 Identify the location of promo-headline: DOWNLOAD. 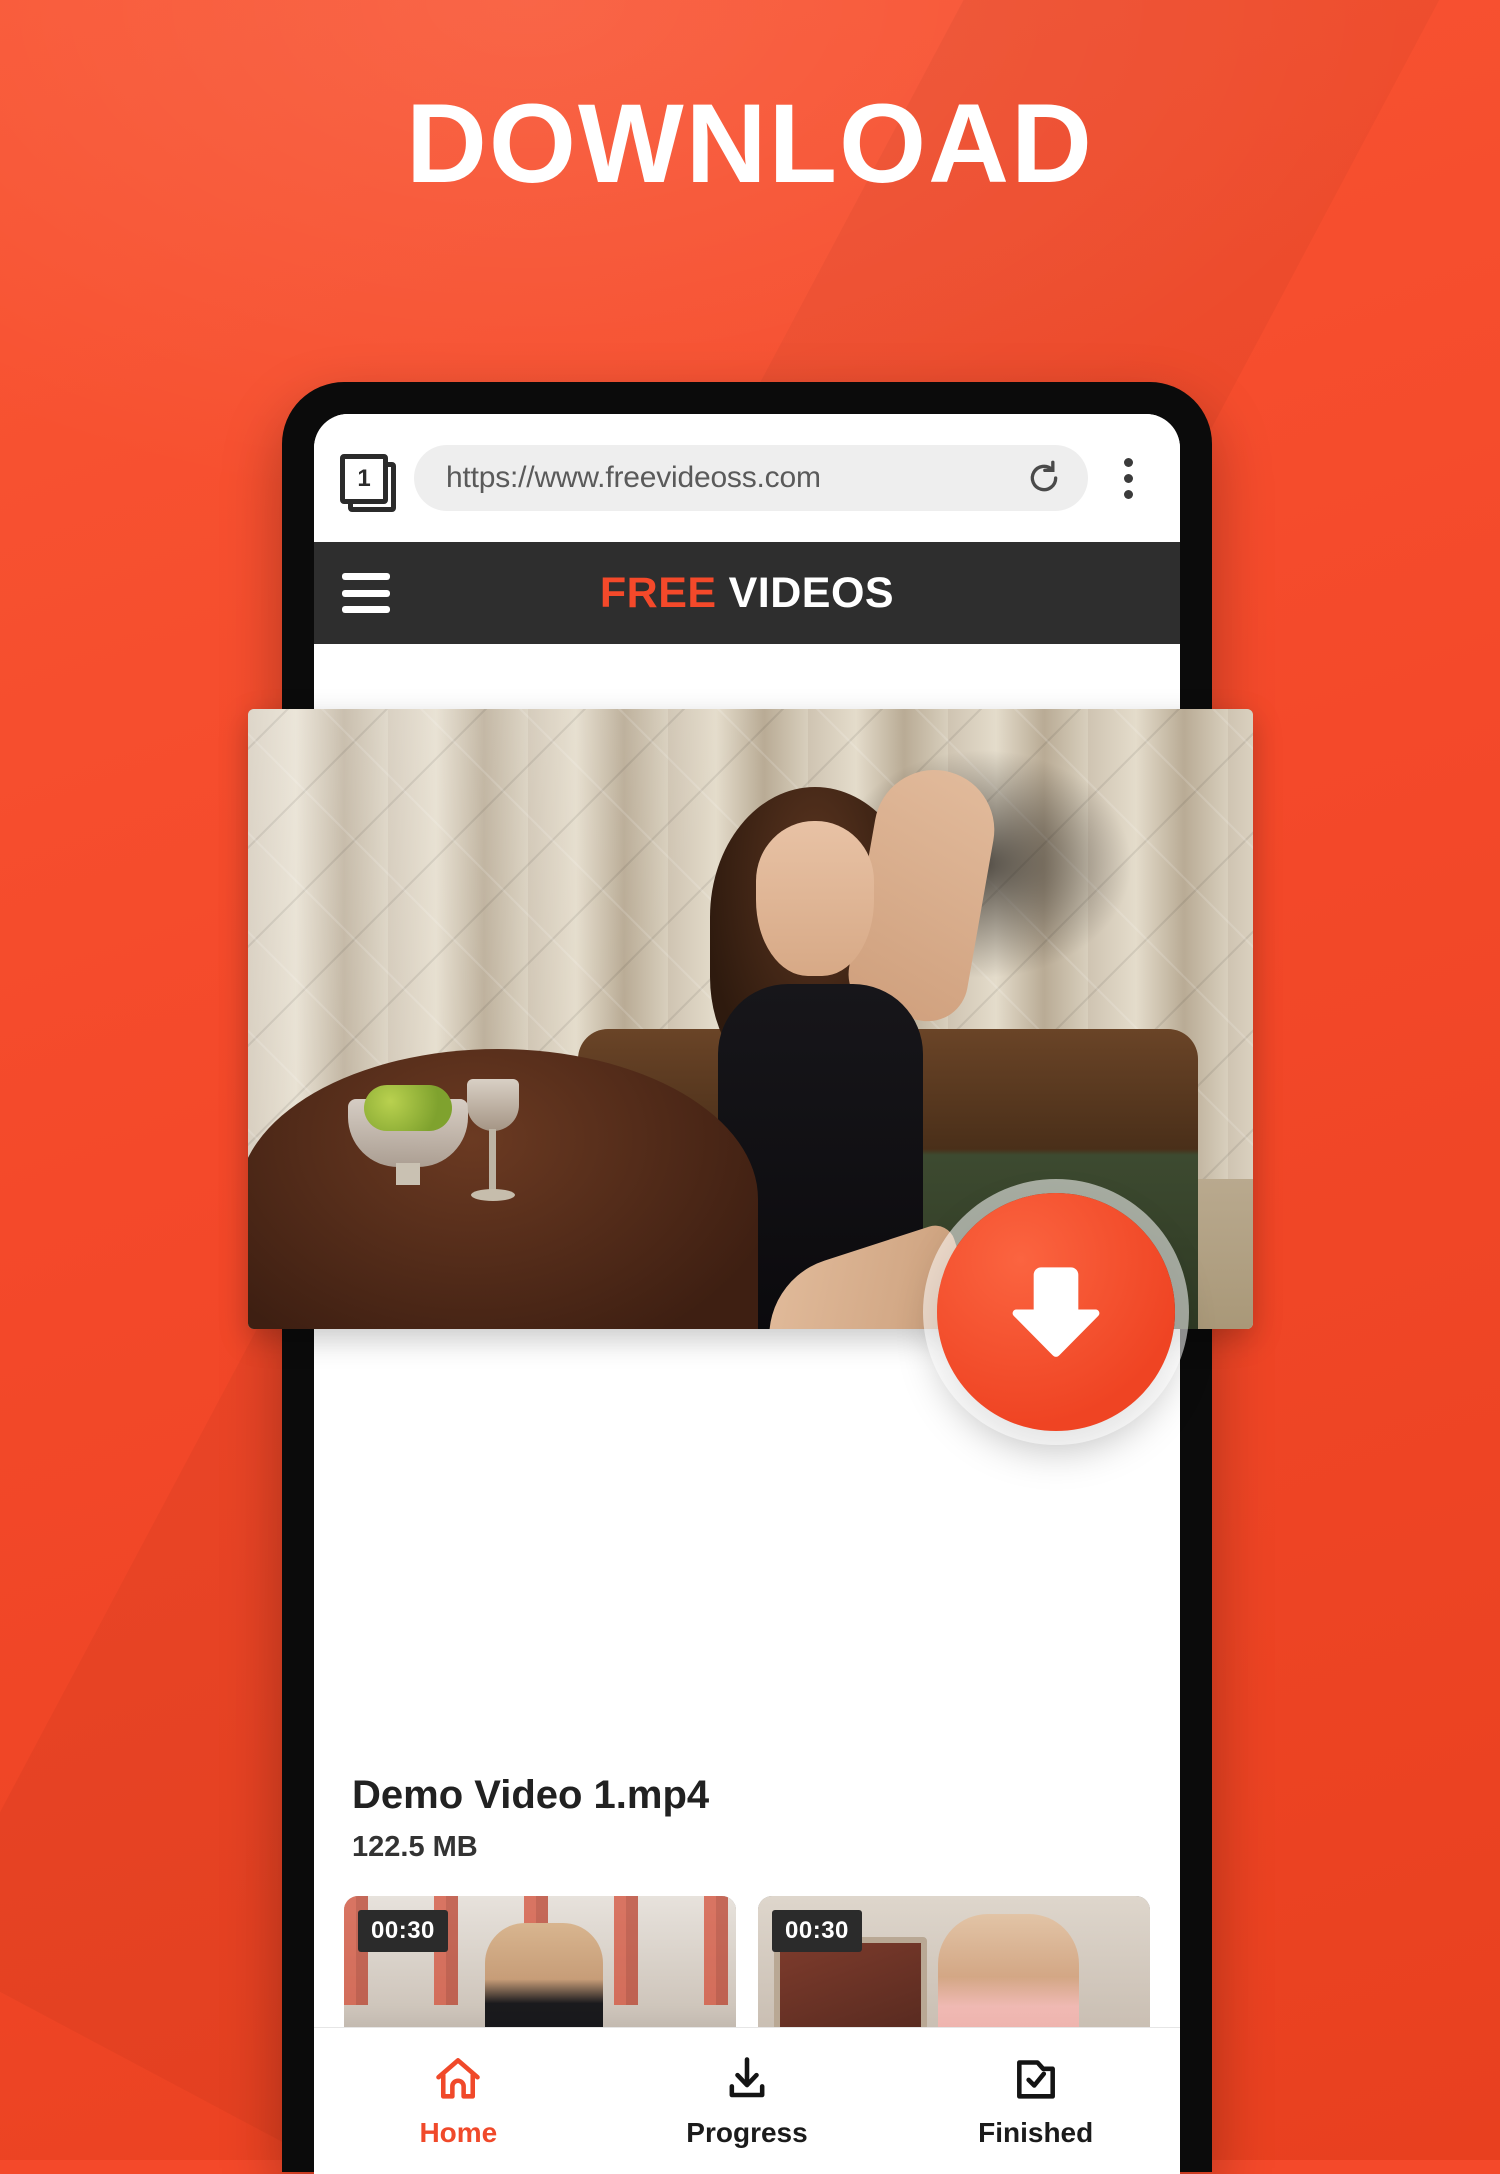
(750, 143).